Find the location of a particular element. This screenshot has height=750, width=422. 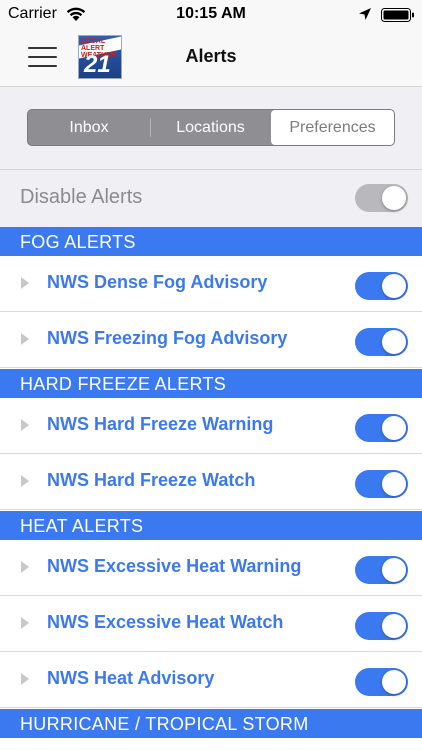

alert-row-hard-freeze-warning: NWS Hard Freeze Warning is located at coordinates (211, 426).